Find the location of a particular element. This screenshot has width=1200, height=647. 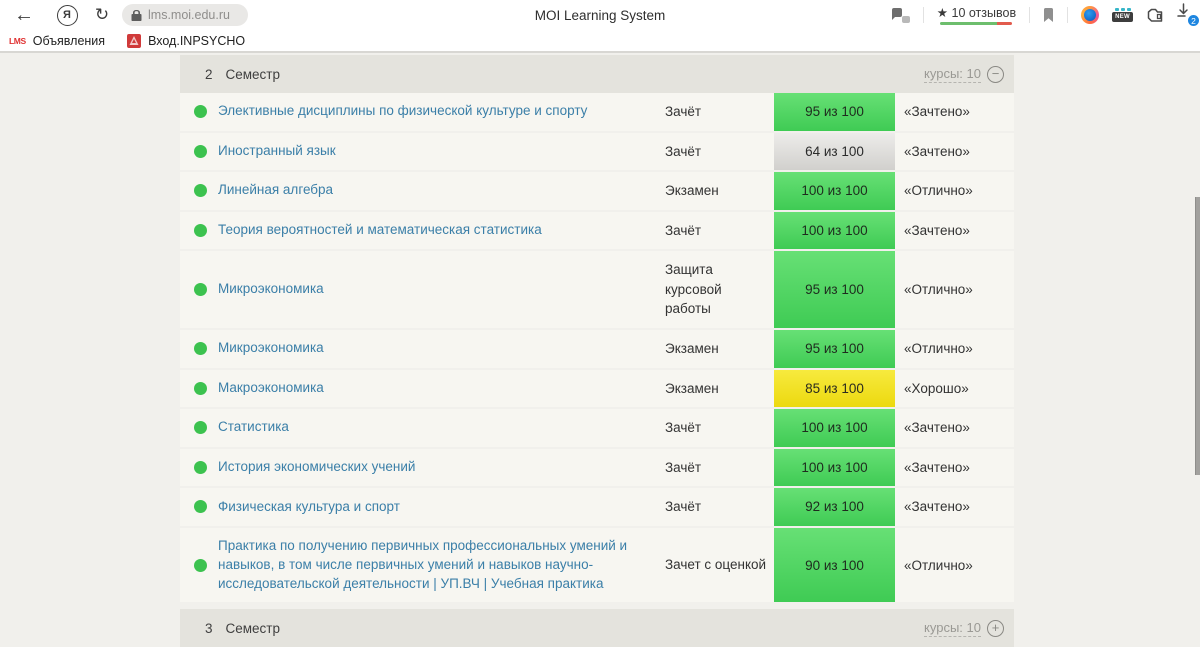

bookmark-item-announcements: LMS Объявления is located at coordinates (57, 41).